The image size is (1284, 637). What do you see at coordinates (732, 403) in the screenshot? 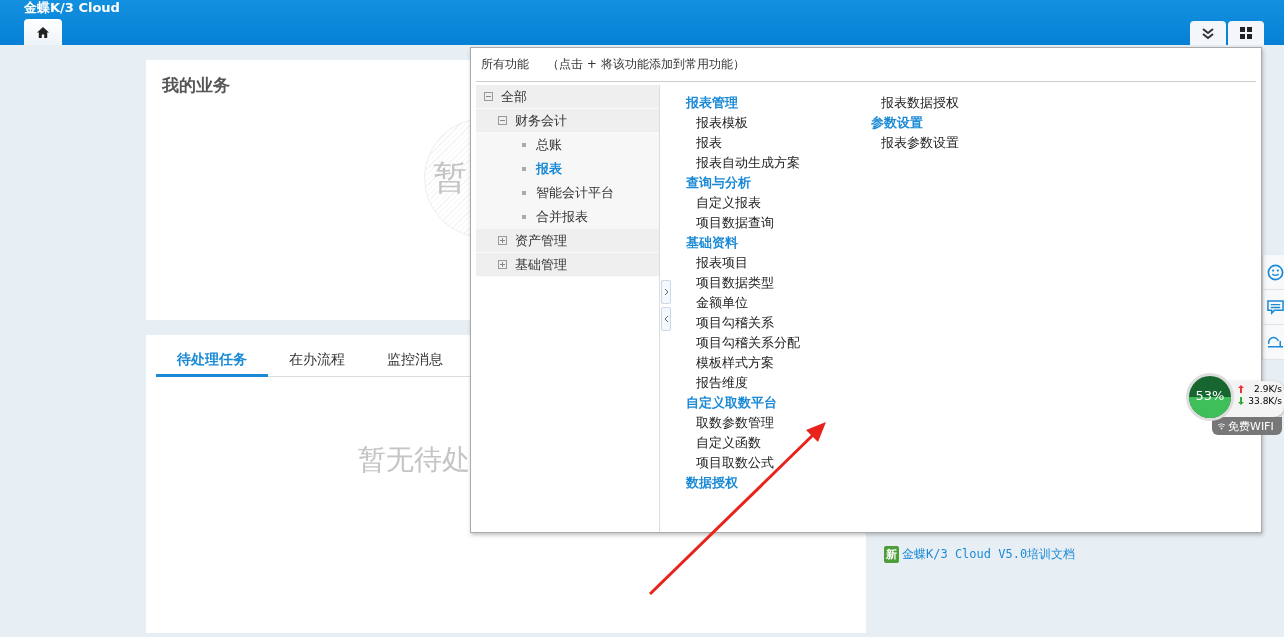
I see `group-heading: 自定义取数平台` at bounding box center [732, 403].